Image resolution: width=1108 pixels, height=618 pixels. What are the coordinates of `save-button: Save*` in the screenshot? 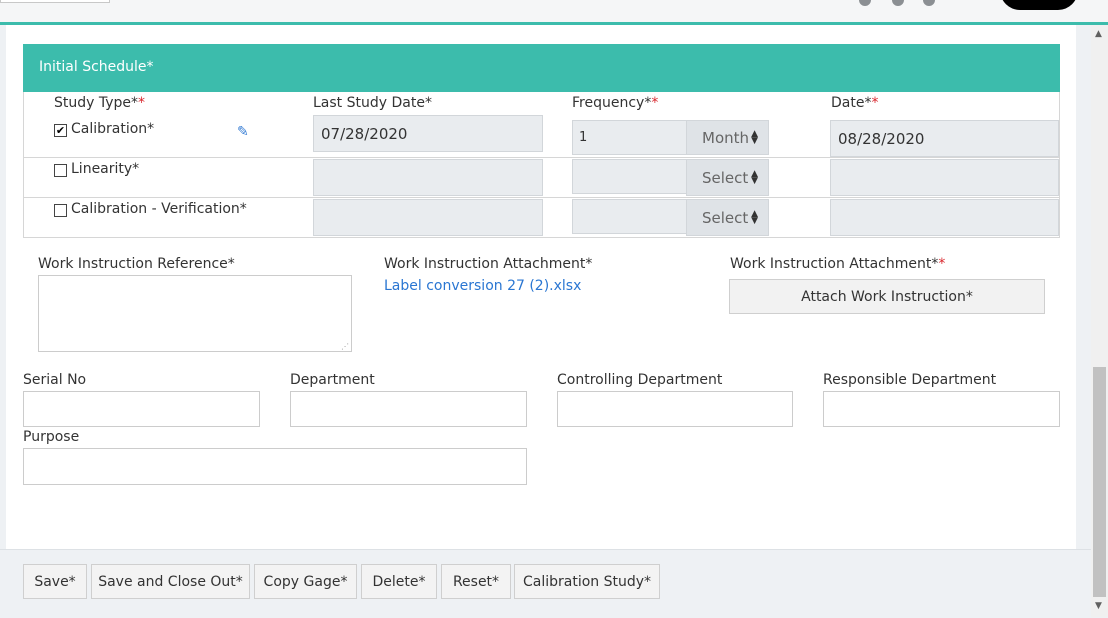 It's located at (55, 581).